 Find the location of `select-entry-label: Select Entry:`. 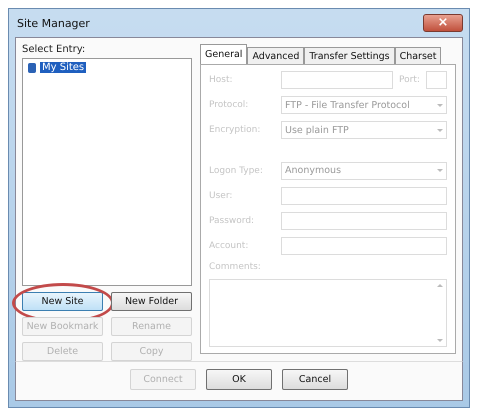

select-entry-label: Select Entry: is located at coordinates (54, 49).